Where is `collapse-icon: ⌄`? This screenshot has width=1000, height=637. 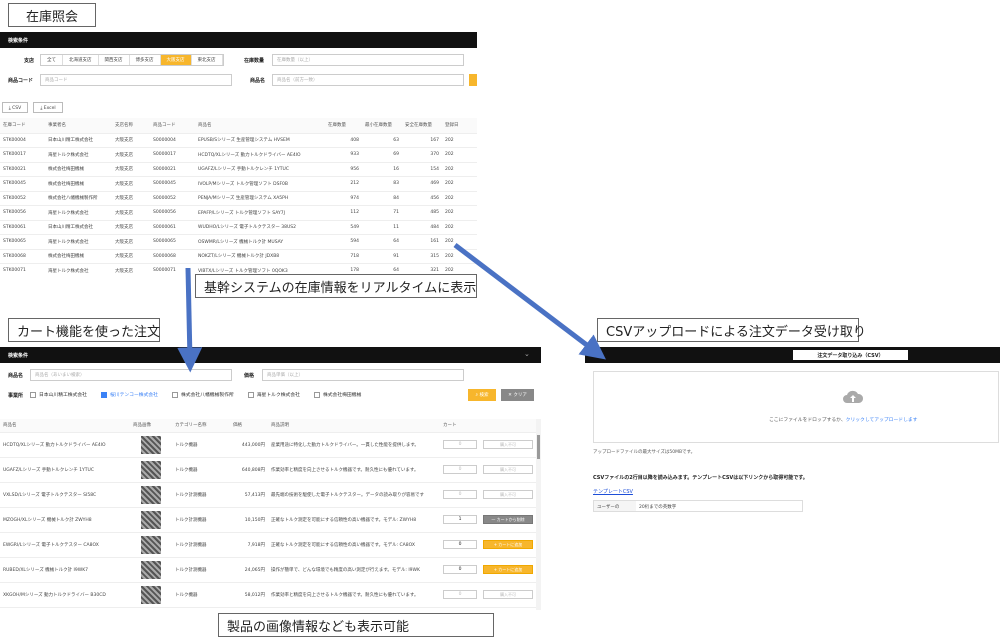
collapse-icon: ⌄ is located at coordinates (527, 354).